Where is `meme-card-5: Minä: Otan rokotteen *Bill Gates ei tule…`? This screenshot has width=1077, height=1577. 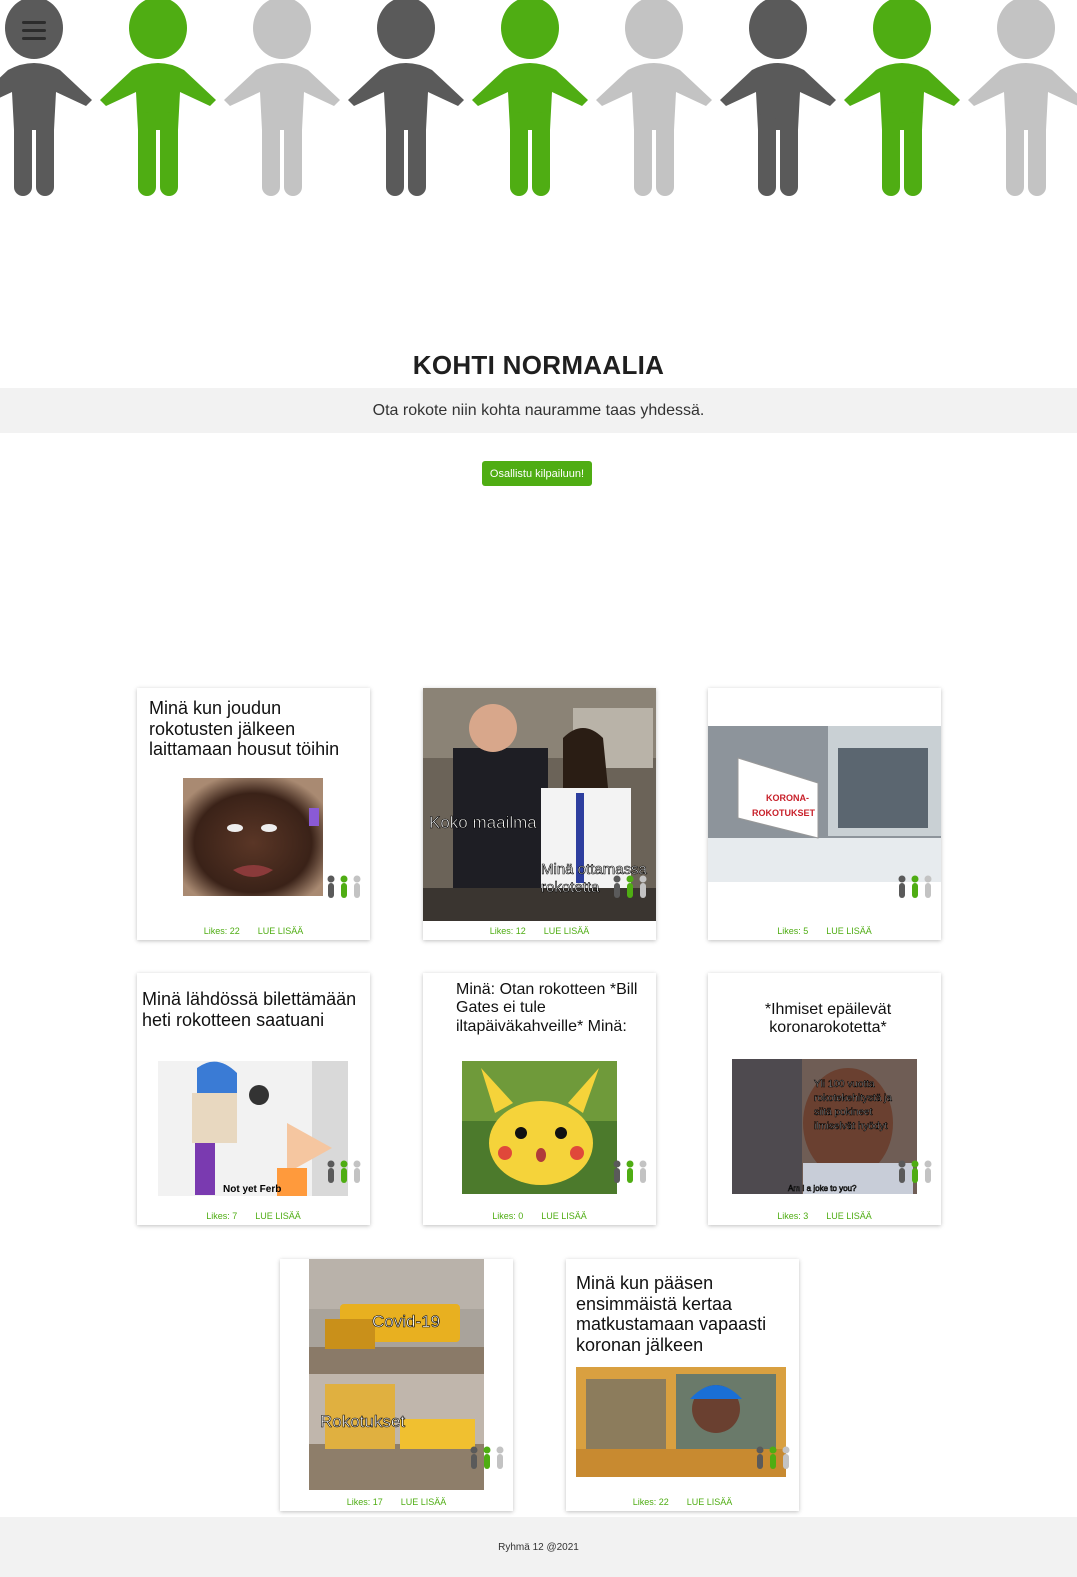
meme-card-5: Minä: Otan rokotteen *Bill Gates ei tule… is located at coordinates (539, 1099).